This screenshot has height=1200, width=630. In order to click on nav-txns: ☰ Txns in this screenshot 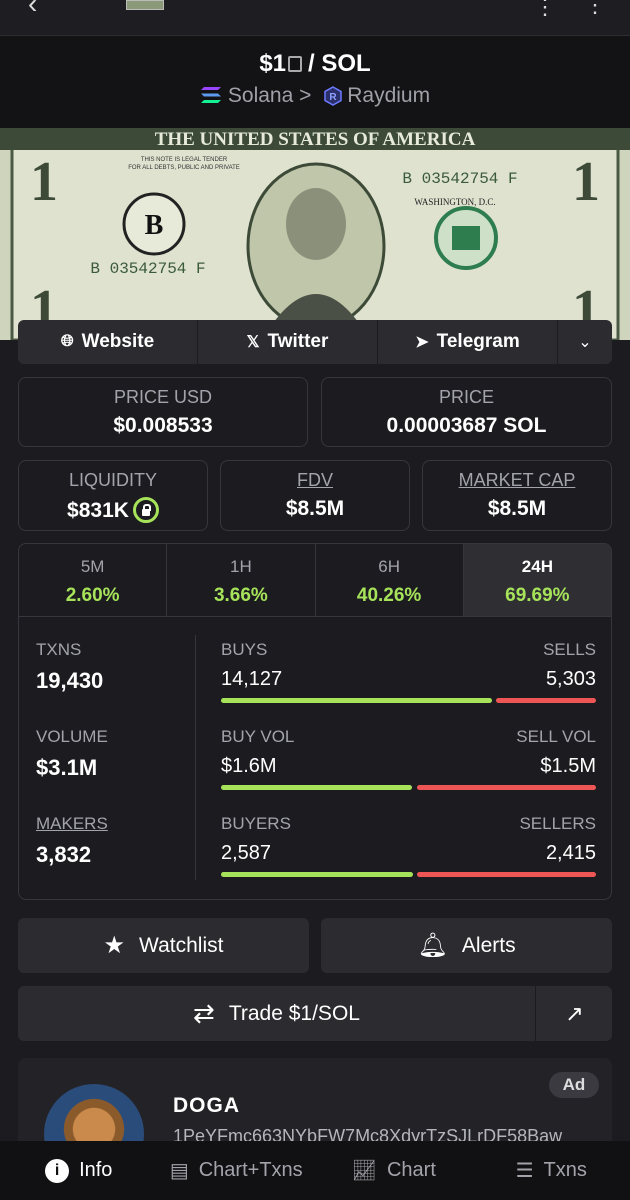, I will do `click(551, 1170)`.